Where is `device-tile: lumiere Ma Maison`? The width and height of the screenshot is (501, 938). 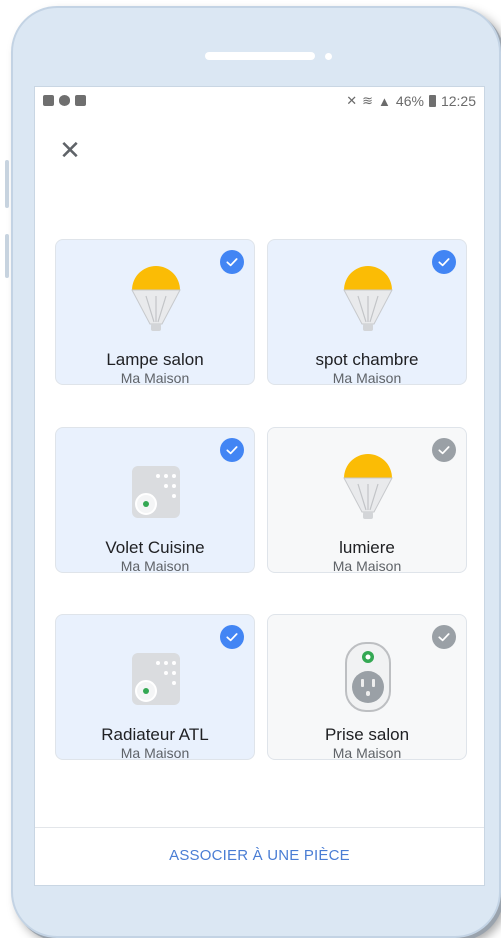 device-tile: lumiere Ma Maison is located at coordinates (367, 500).